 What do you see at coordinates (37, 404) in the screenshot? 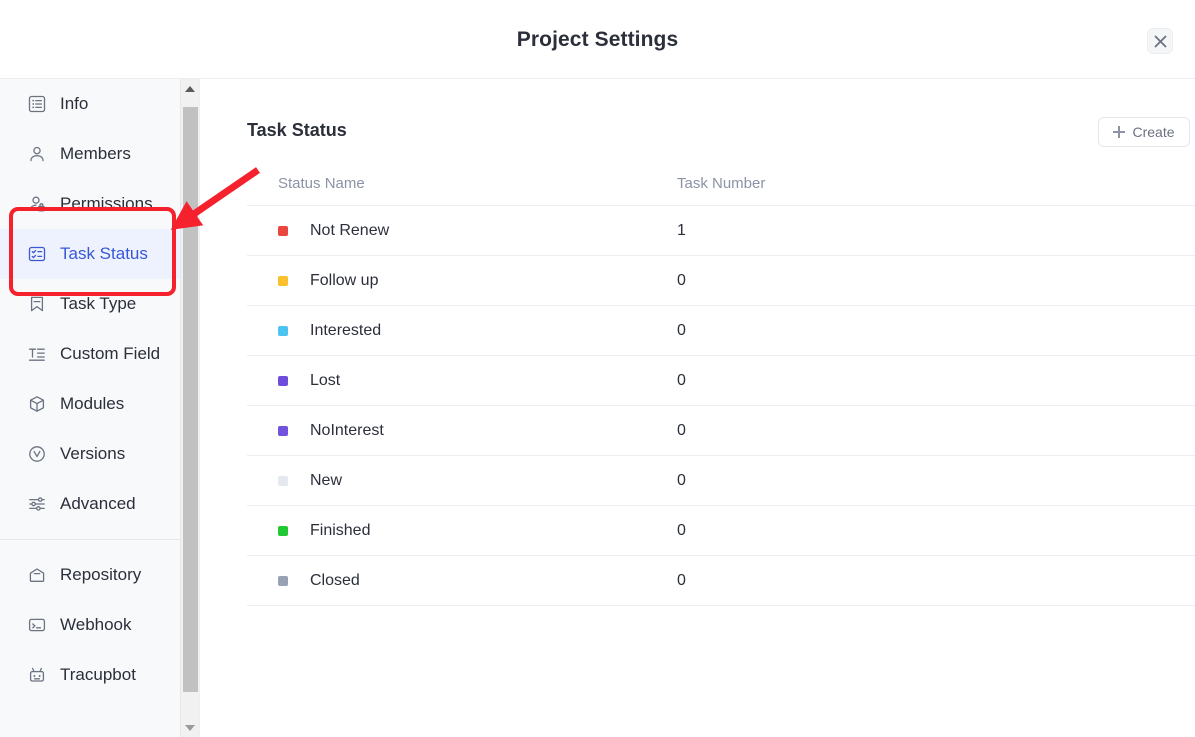
I see `cube-icon` at bounding box center [37, 404].